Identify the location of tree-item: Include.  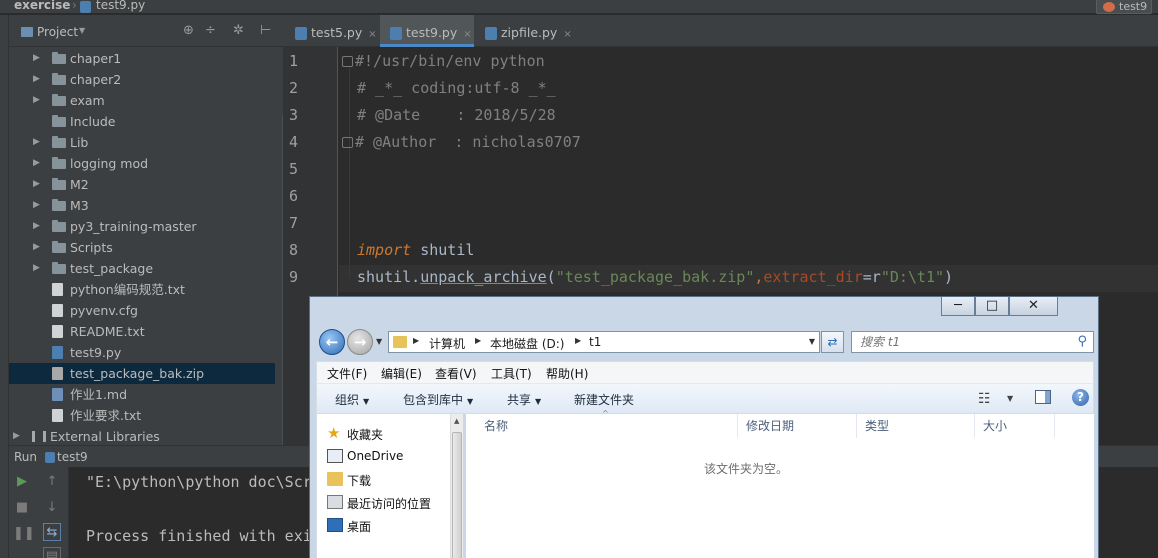
(142, 121).